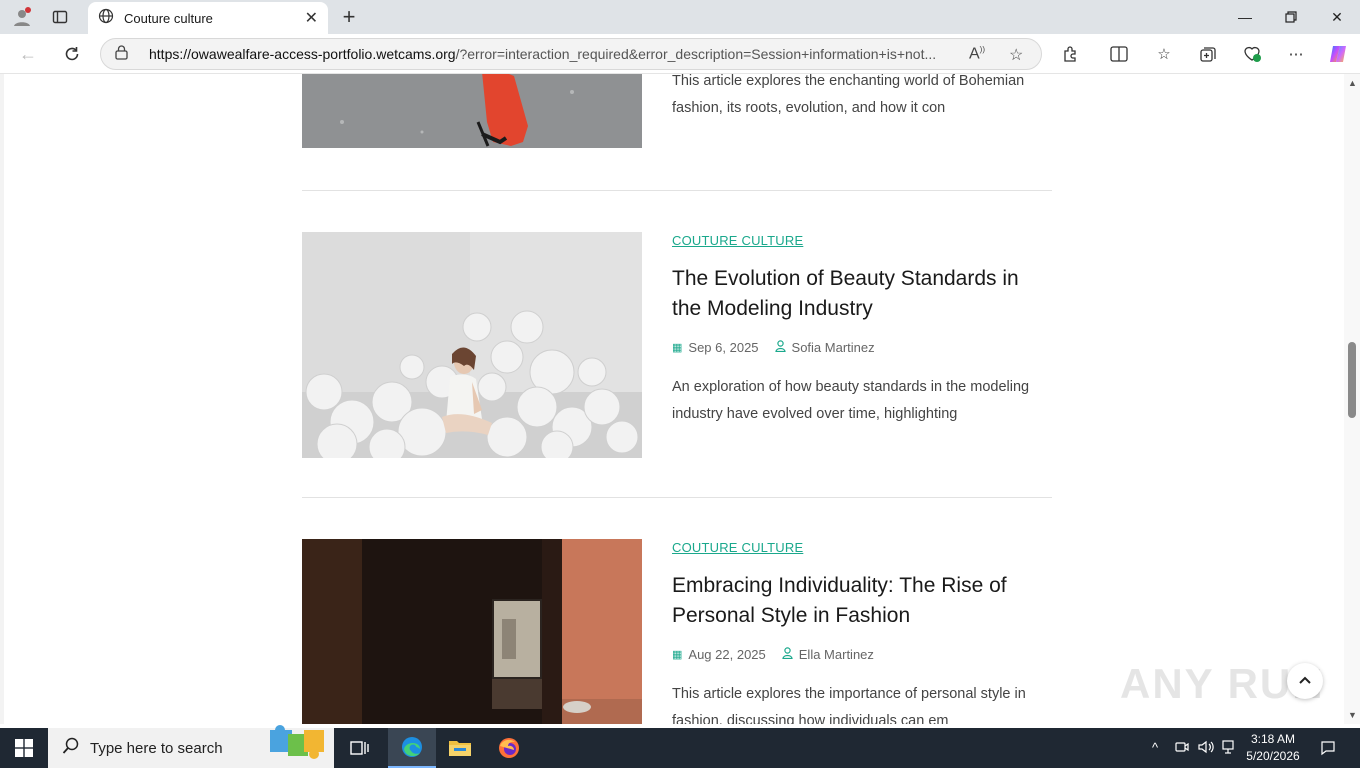 The image size is (1360, 768). What do you see at coordinates (836, 654) in the screenshot?
I see `post-author: Ella Martinez` at bounding box center [836, 654].